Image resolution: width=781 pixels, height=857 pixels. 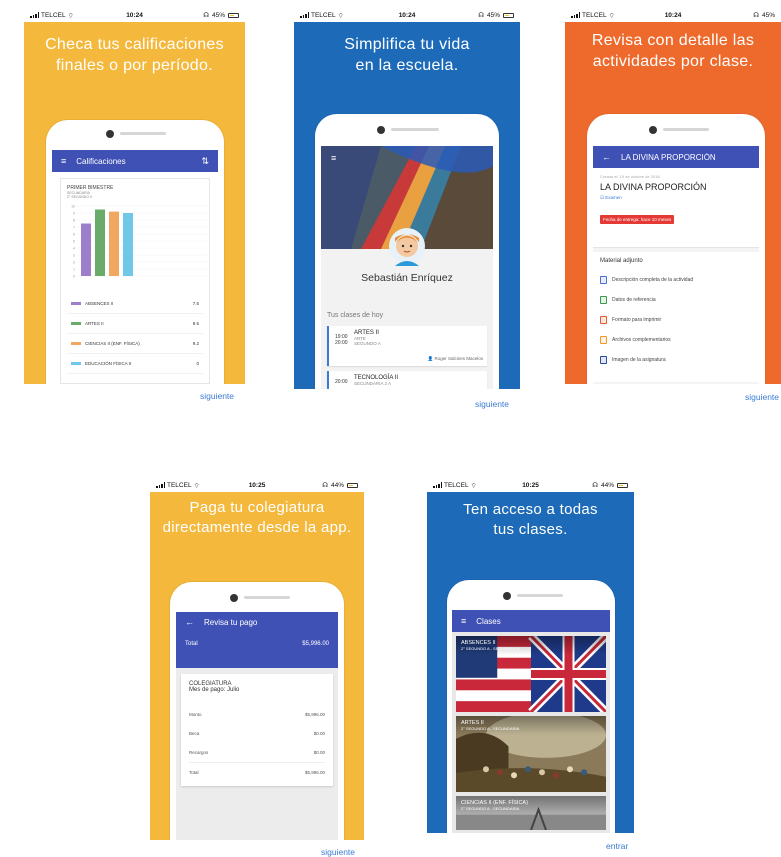 I want to click on subject-label: EDUCACIÓN FÍSICA II, so click(x=108, y=363).